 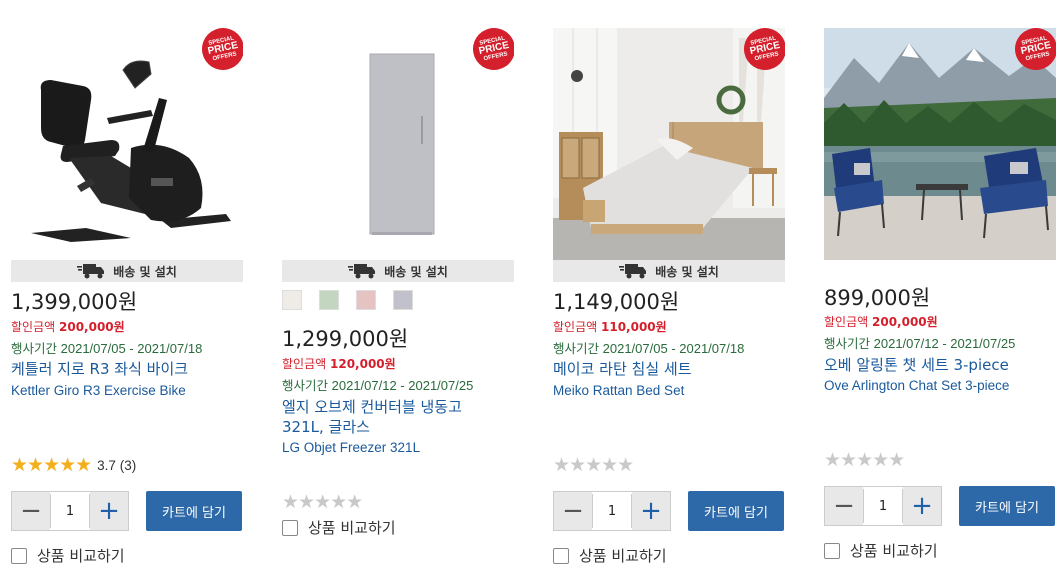 What do you see at coordinates (940, 385) in the screenshot?
I see `product-name-en: Ove Arlington Chat Set 3-piece` at bounding box center [940, 385].